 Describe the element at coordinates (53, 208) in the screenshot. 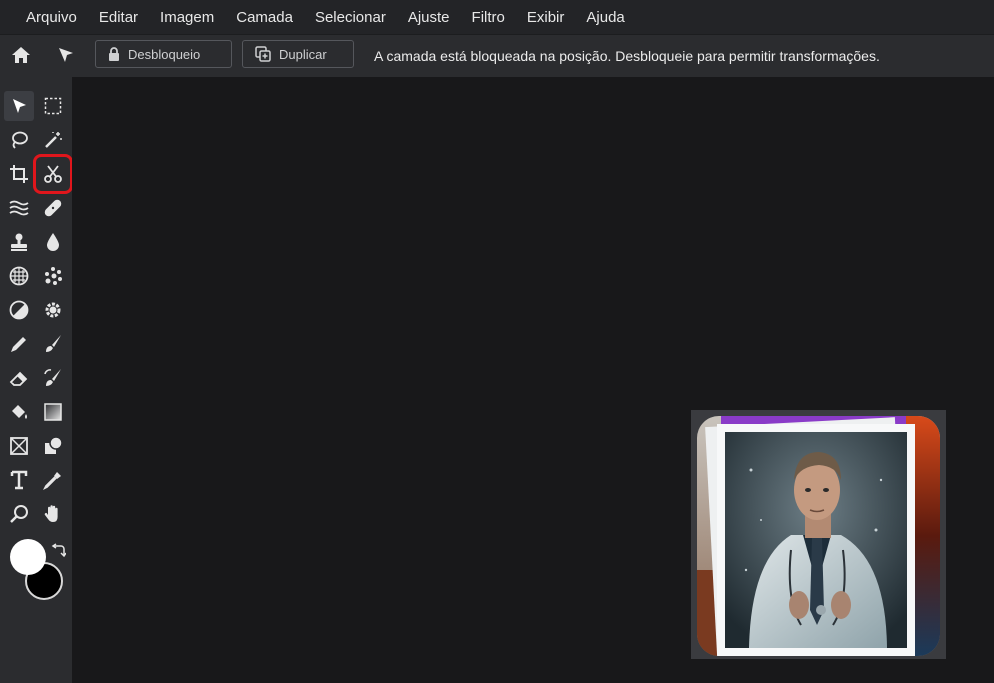

I see `bandage-icon` at that location.